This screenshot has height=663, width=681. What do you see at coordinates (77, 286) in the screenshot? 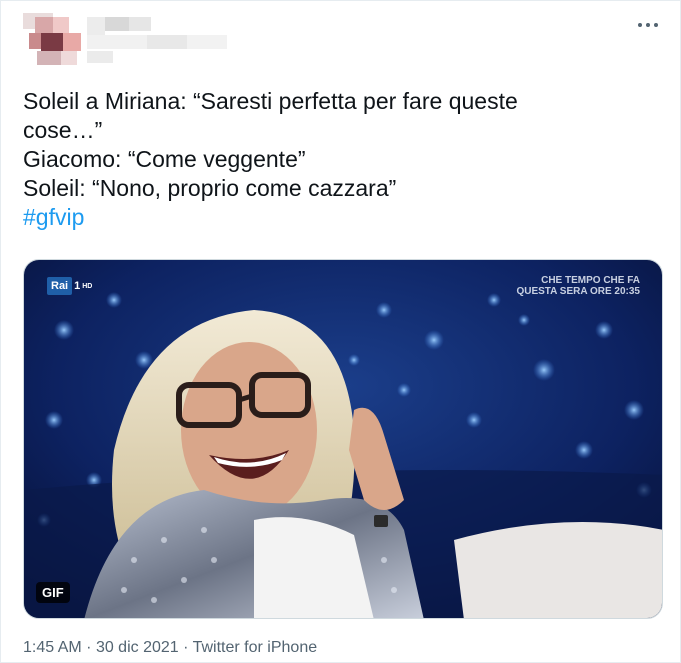
I see `channel-number: 1` at bounding box center [77, 286].